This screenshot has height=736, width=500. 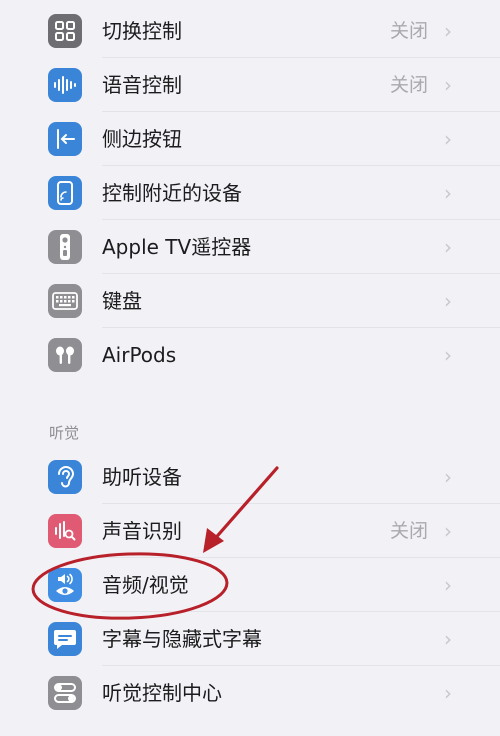 I want to click on row-hearing-control-center: 听觉控制中心 ›, so click(x=250, y=693).